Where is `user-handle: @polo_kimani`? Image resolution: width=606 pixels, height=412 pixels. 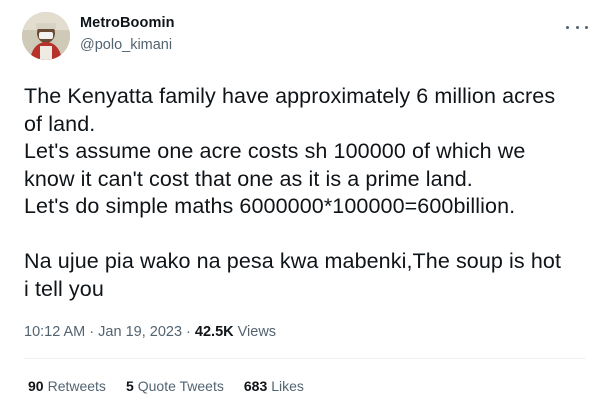 user-handle: @polo_kimani is located at coordinates (127, 45).